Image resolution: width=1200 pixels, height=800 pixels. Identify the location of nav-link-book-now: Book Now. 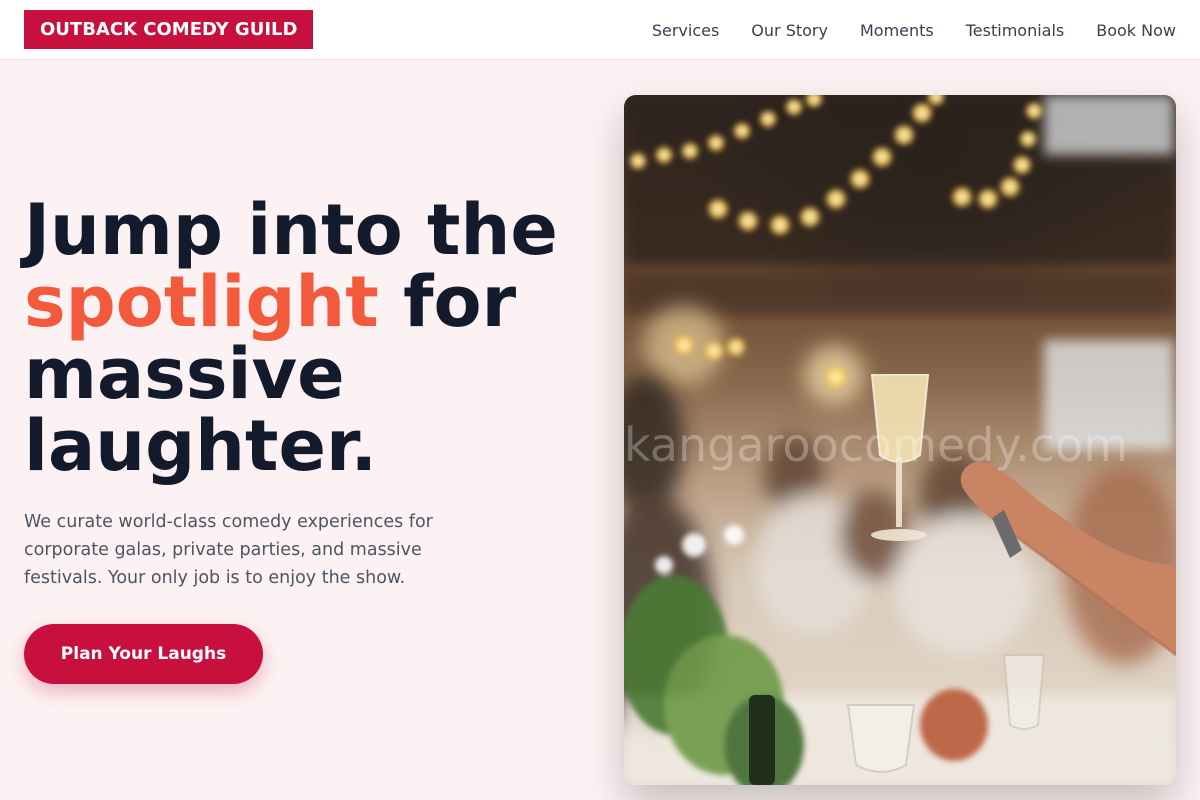
(1136, 30).